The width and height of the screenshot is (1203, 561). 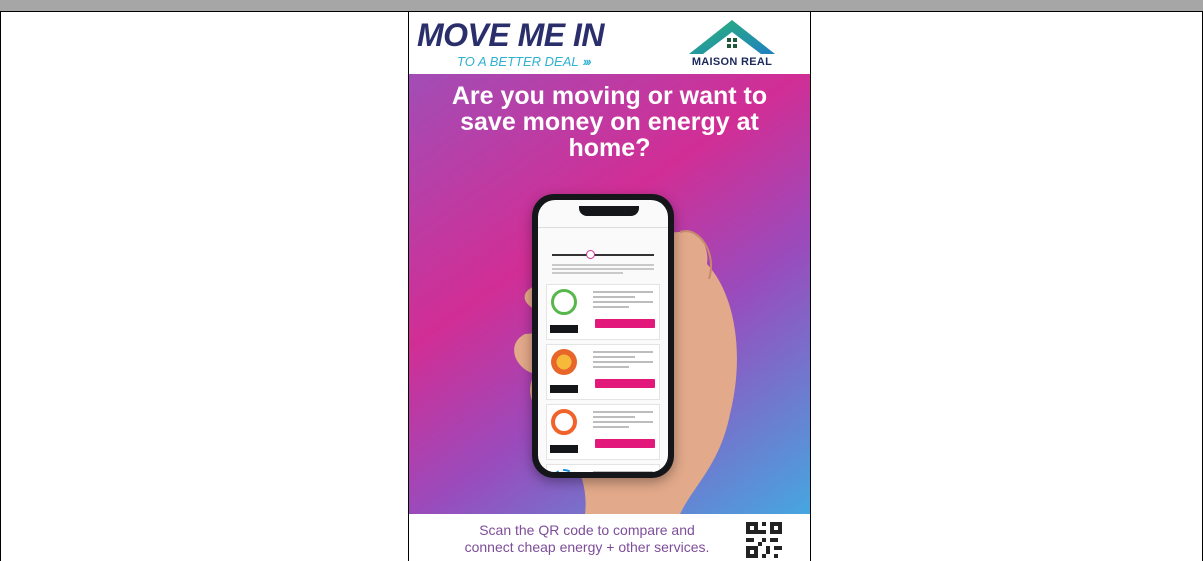 What do you see at coordinates (601, 6) in the screenshot?
I see `table-header-bar` at bounding box center [601, 6].